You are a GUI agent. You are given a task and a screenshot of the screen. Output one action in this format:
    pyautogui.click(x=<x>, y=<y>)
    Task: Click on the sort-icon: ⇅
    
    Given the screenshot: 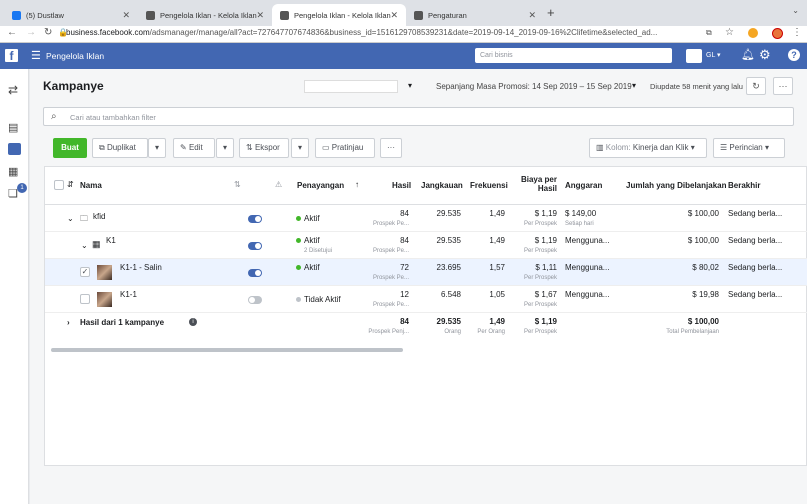 What is the action you would take?
    pyautogui.click(x=237, y=184)
    